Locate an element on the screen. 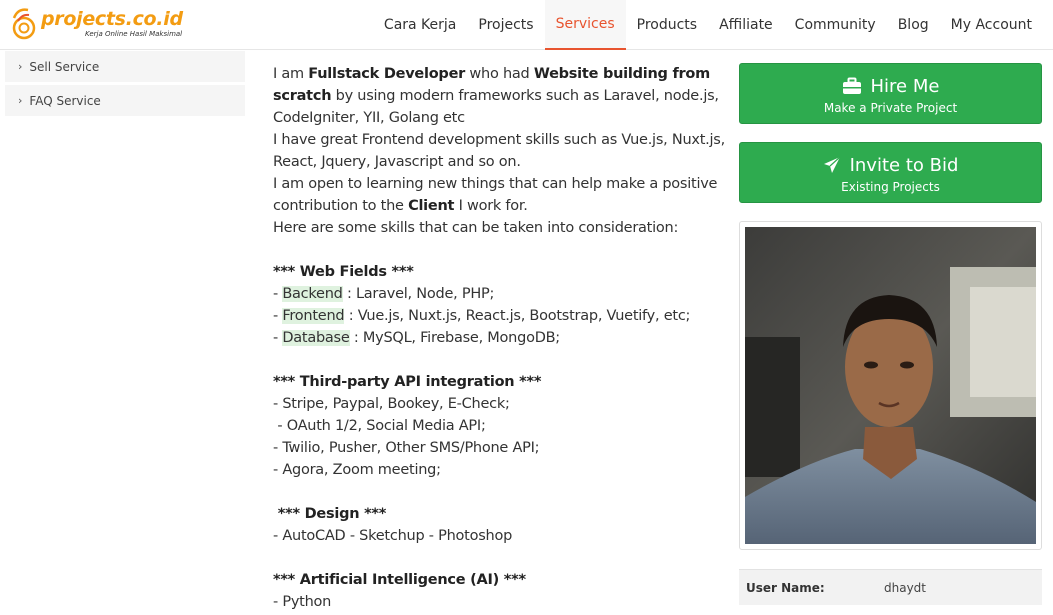  intro-line-5: React, Jquery, Javascript and so on. is located at coordinates (397, 162).